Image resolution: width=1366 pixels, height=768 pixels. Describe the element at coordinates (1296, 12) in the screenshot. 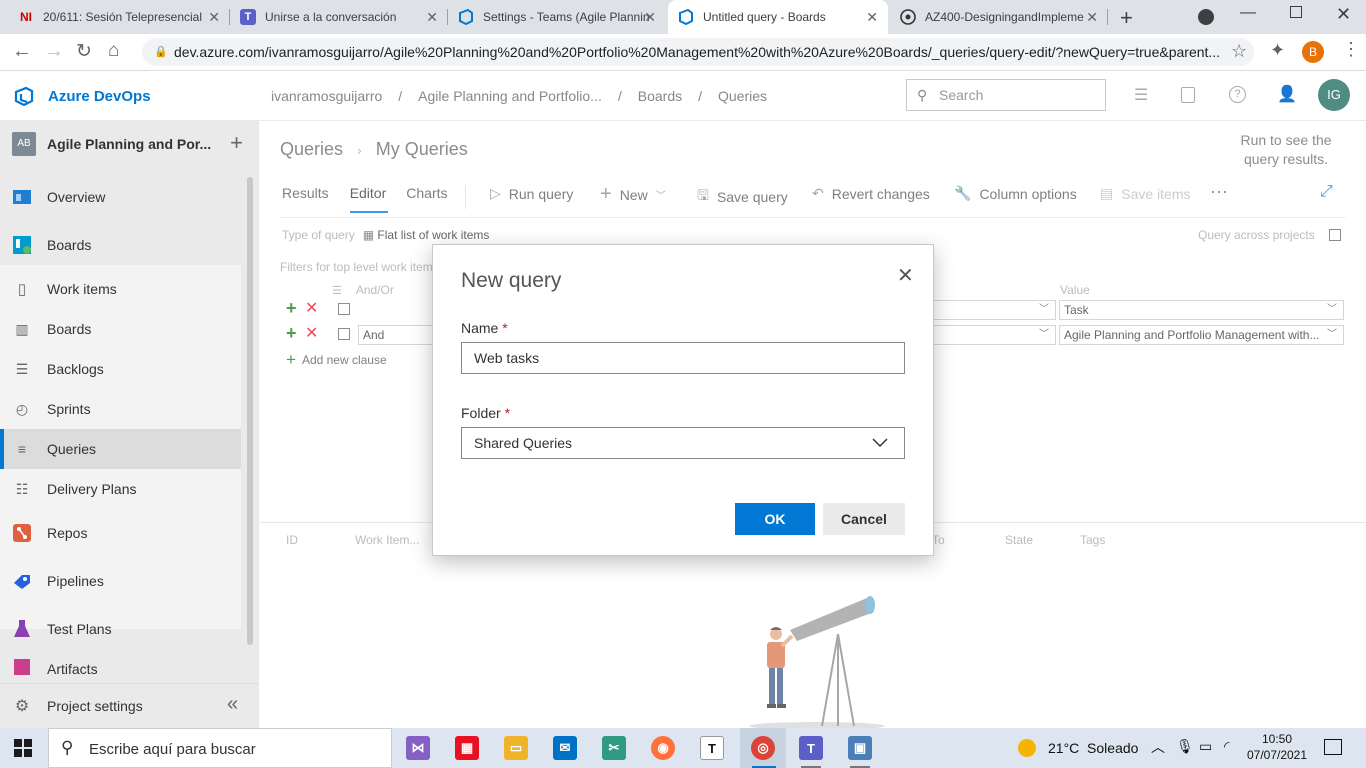

I see `restore-icon` at that location.